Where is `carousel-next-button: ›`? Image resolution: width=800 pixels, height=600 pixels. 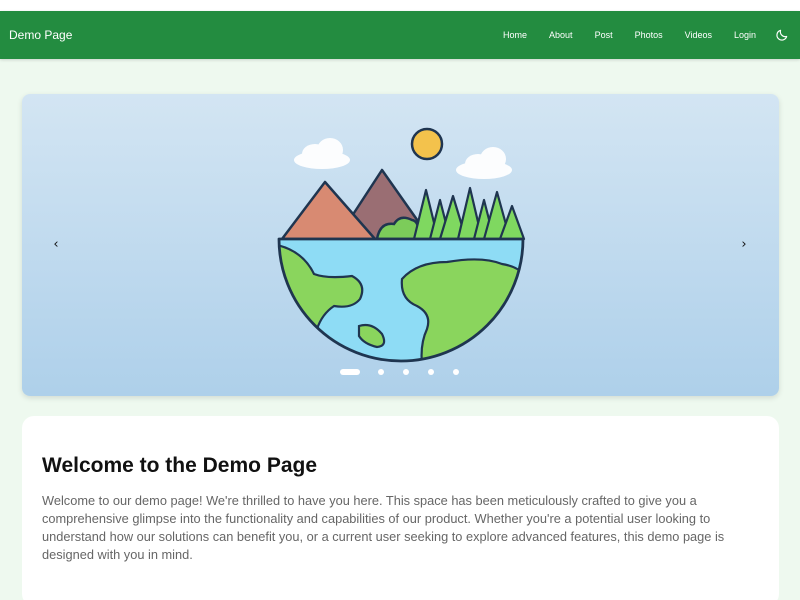
carousel-next-button: › is located at coordinates (744, 244).